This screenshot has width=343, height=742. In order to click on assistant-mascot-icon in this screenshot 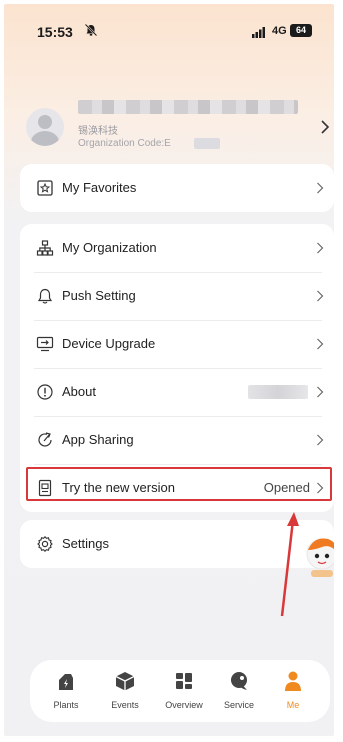, I will do `click(319, 557)`.